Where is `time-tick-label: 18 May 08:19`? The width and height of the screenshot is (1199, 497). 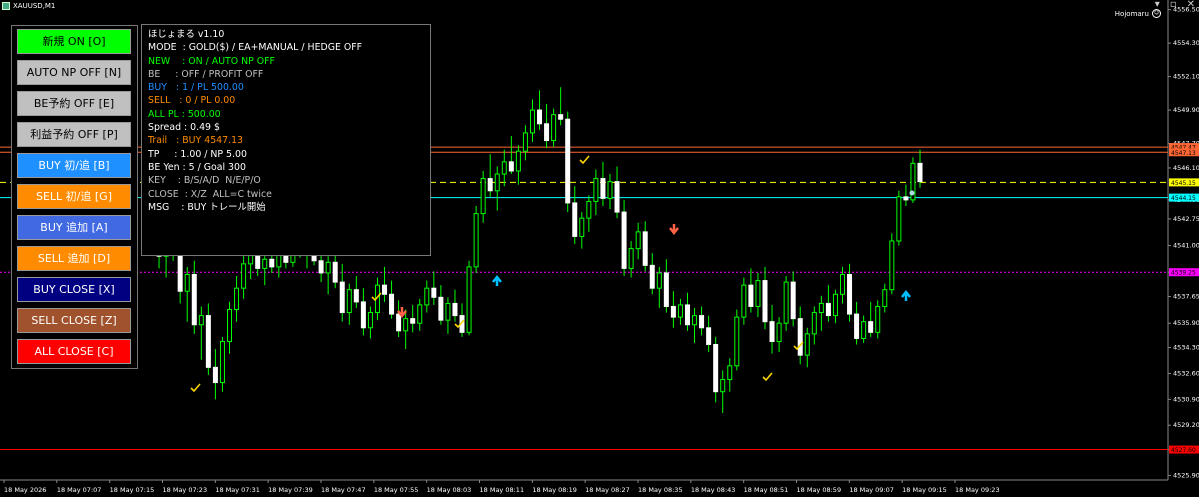
time-tick-label: 18 May 08:19 is located at coordinates (554, 490).